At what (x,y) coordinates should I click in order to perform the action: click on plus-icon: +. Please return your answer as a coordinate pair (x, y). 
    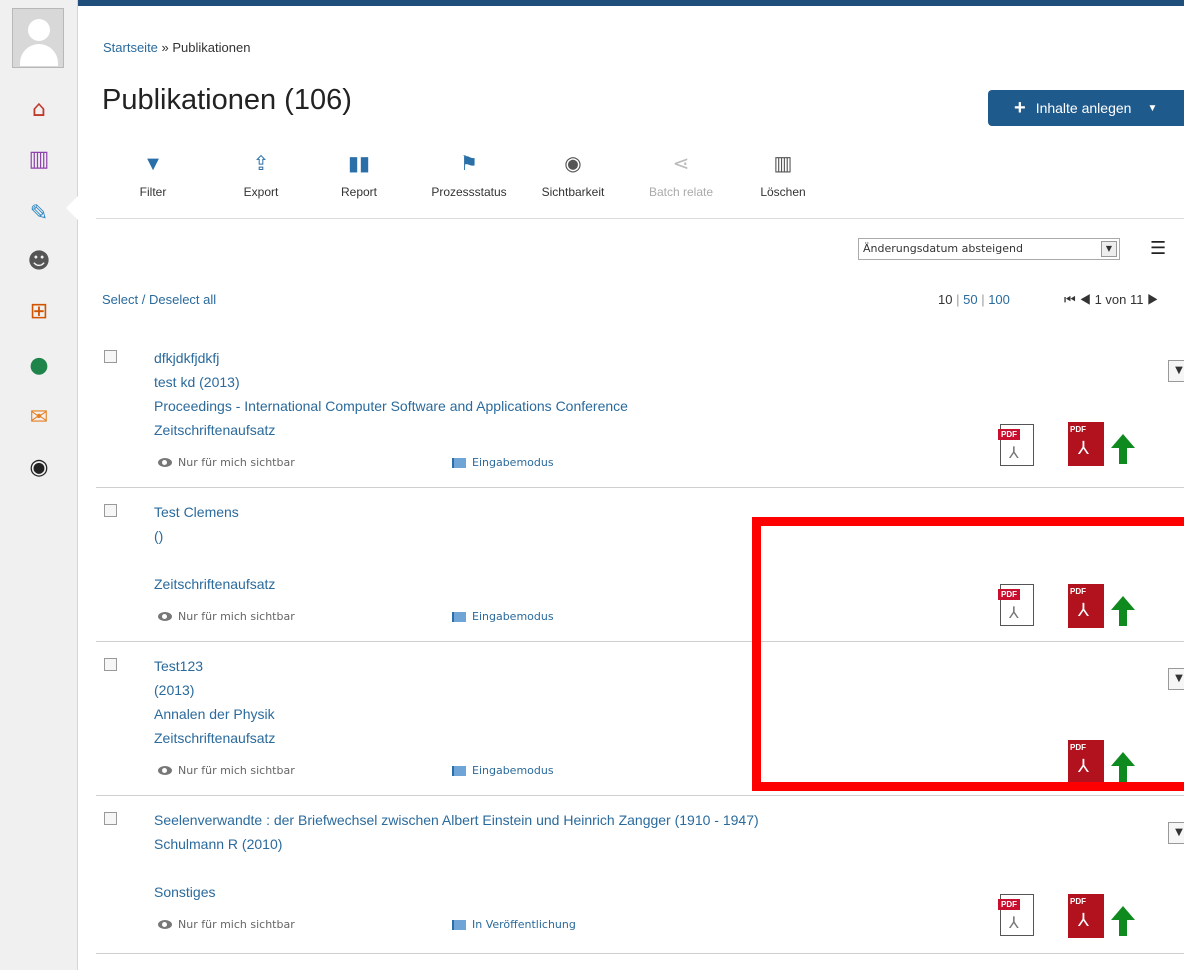
    Looking at the image, I should click on (1020, 107).